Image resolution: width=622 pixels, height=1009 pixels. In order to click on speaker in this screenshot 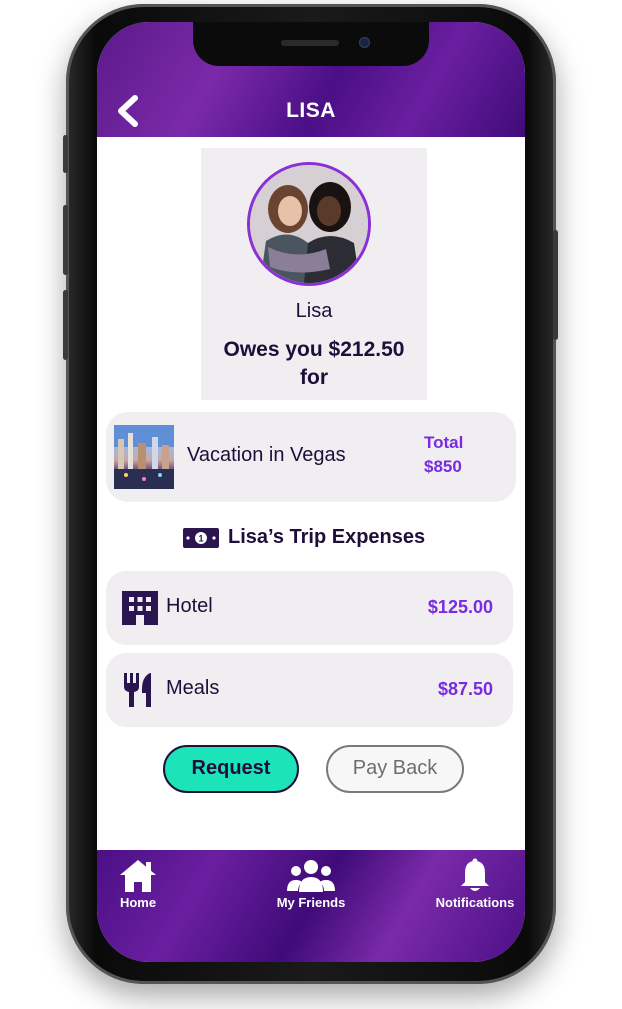, I will do `click(310, 43)`.